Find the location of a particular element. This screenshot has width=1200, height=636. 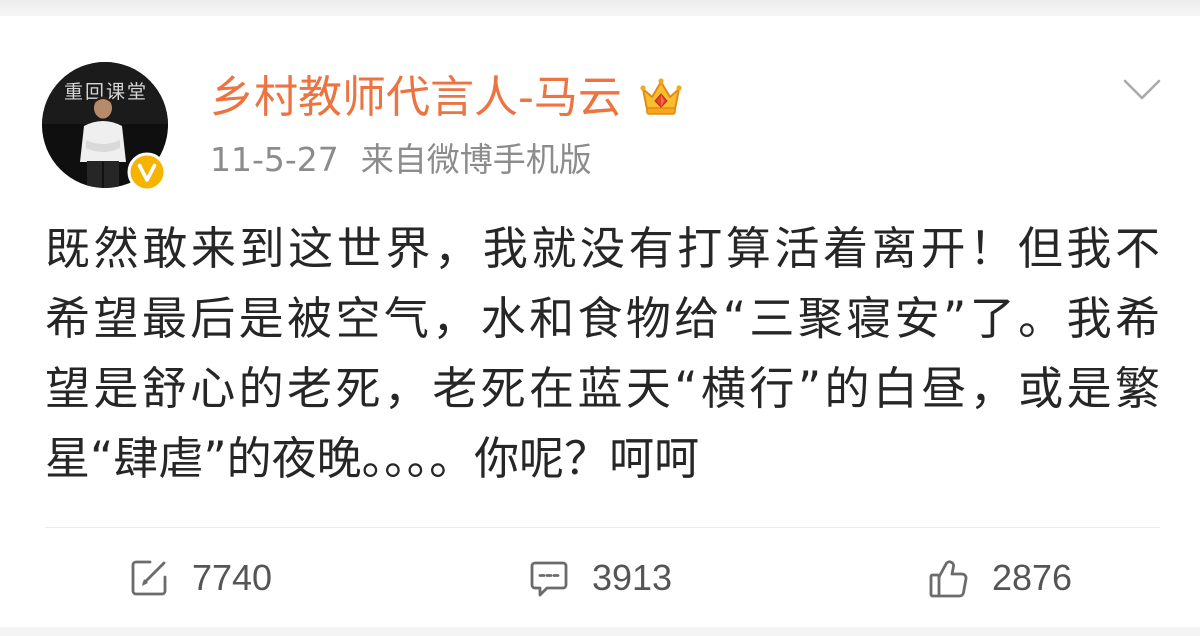

comment-button: 3913 is located at coordinates (600, 578).